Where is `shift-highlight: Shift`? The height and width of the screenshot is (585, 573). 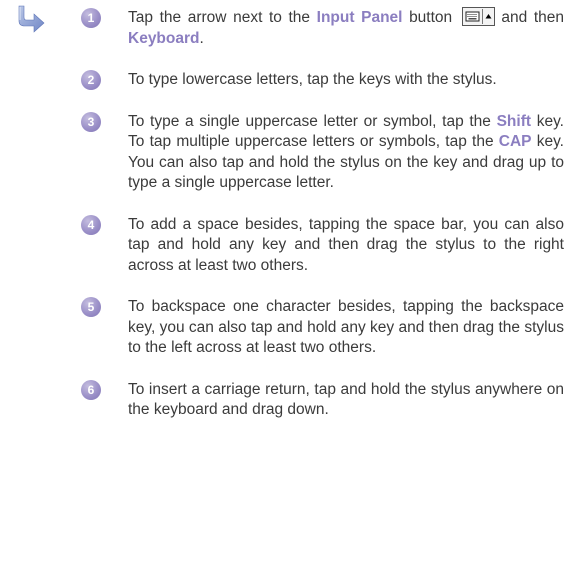
shift-highlight: Shift is located at coordinates (514, 121).